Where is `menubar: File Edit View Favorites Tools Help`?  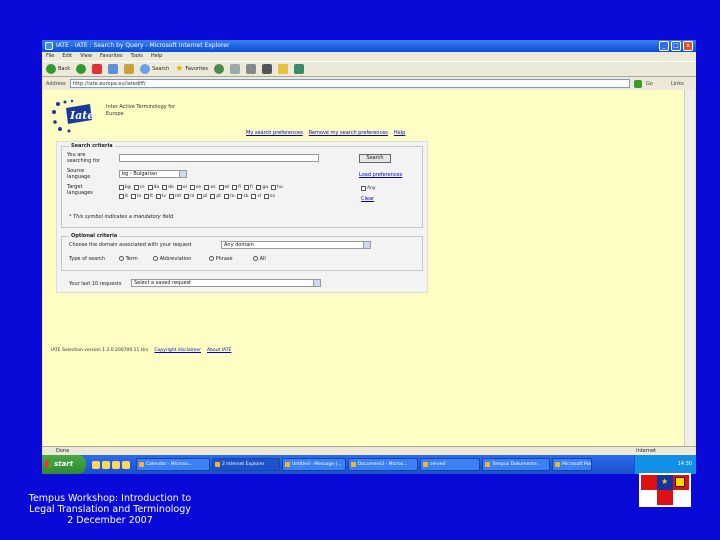 menubar: File Edit View Favorites Tools Help is located at coordinates (369, 56).